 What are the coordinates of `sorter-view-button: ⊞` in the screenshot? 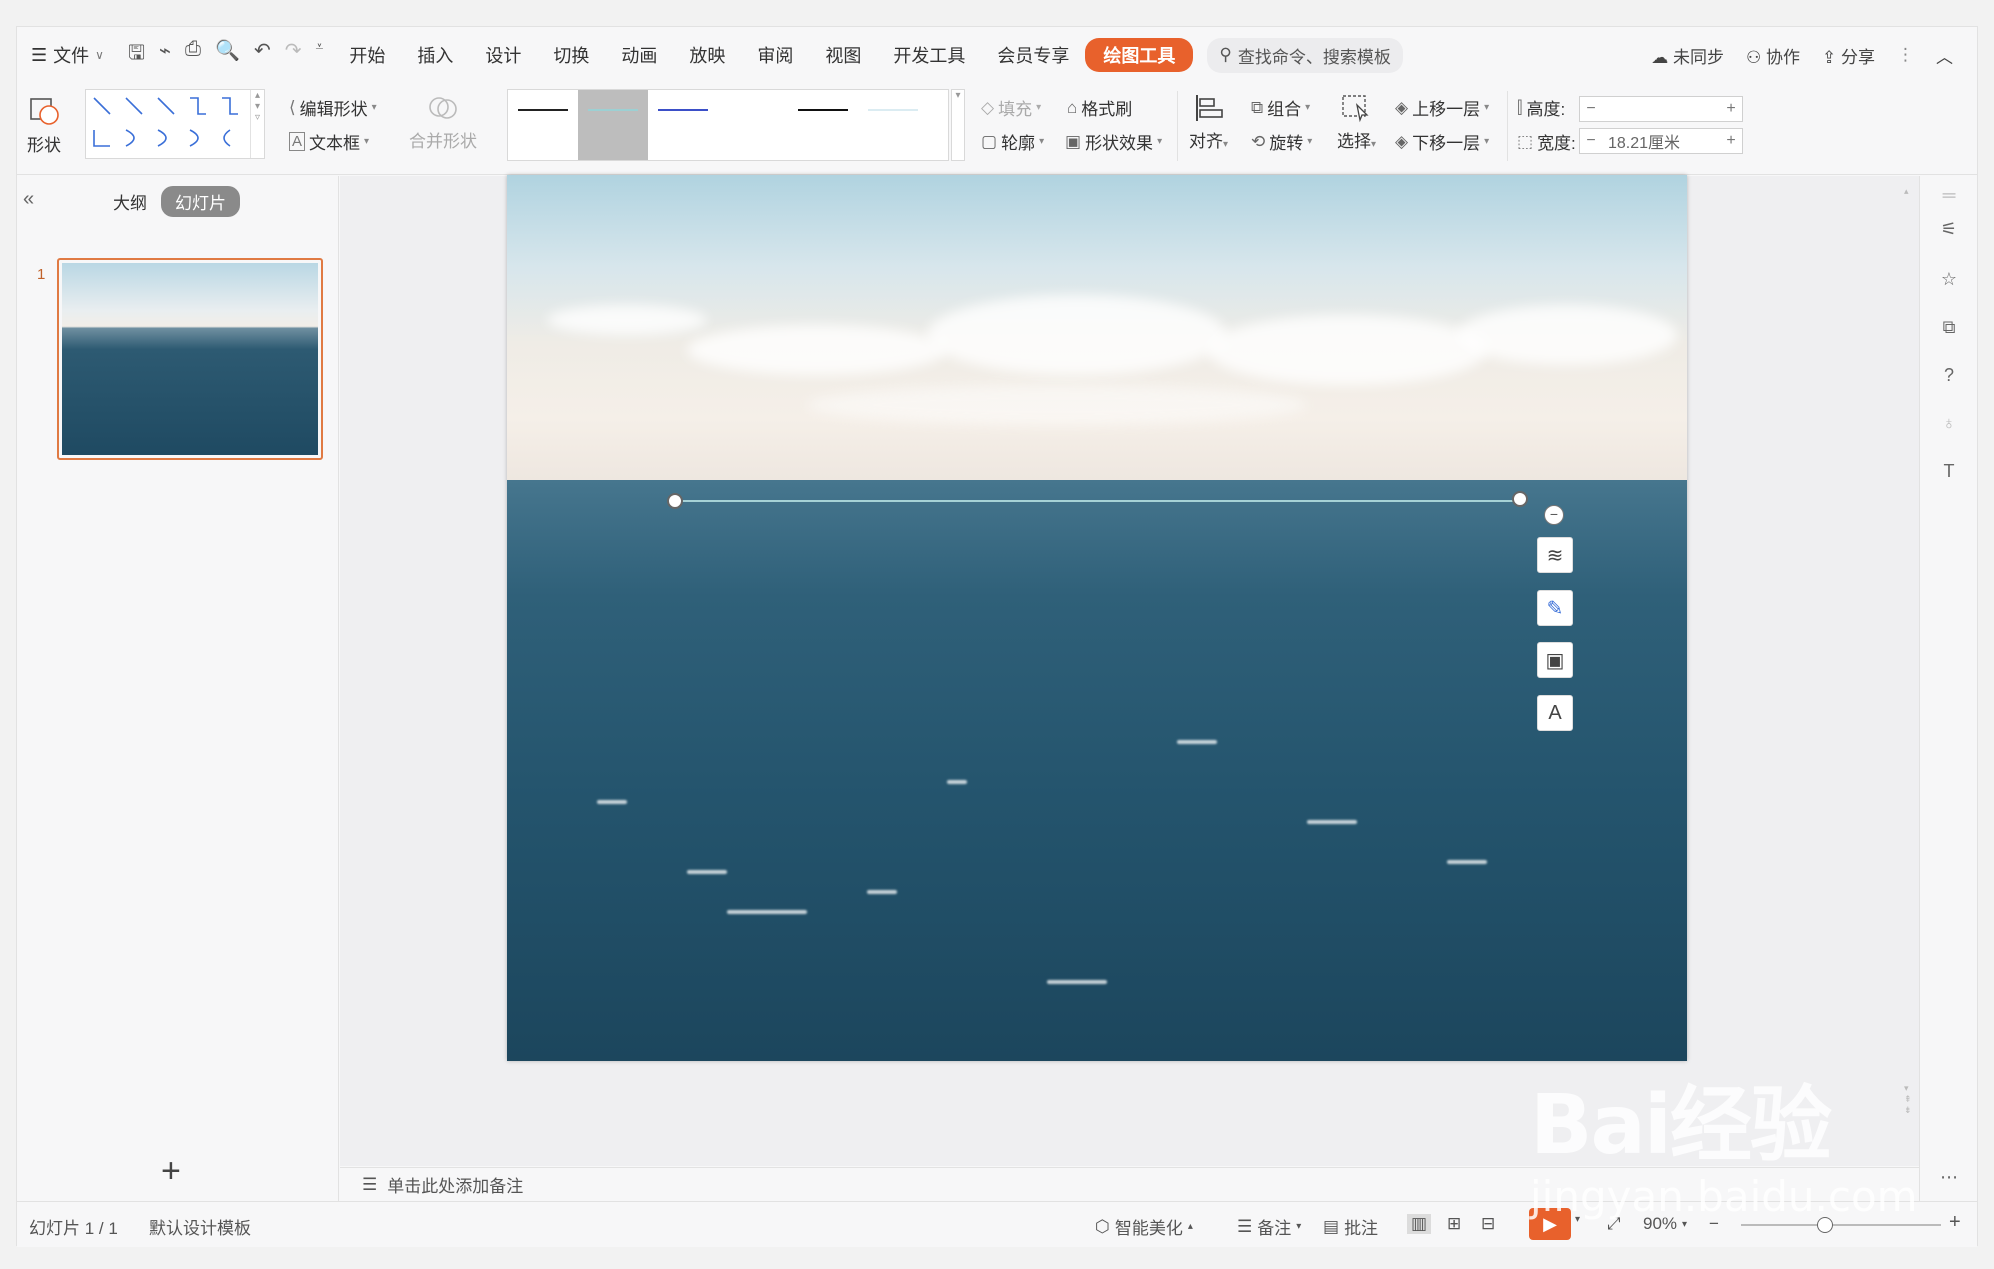 It's located at (1454, 1224).